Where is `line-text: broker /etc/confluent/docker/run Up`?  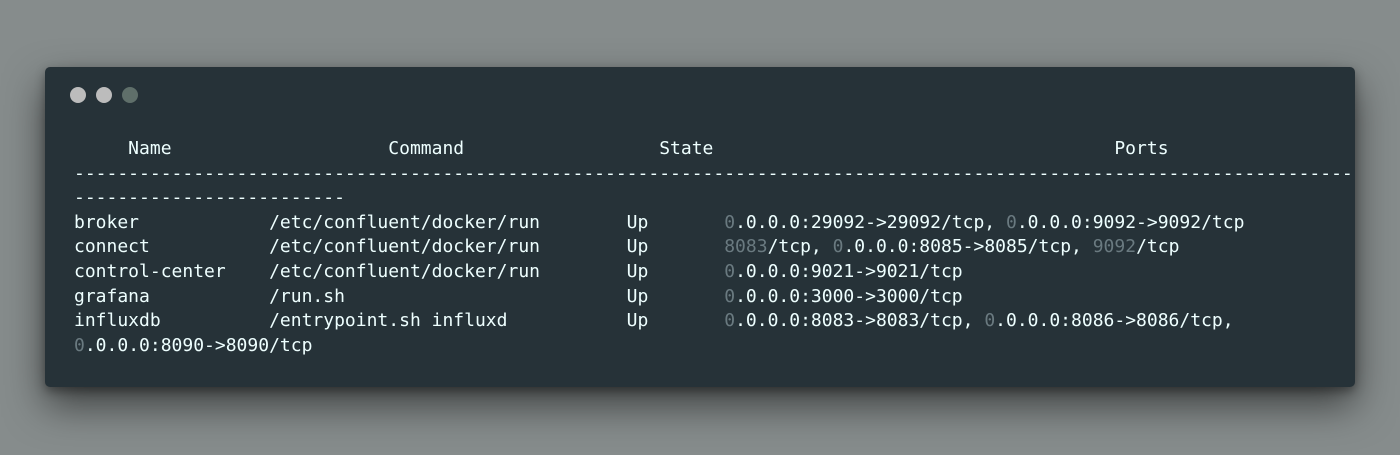 line-text: broker /etc/confluent/docker/run Up is located at coordinates (399, 222).